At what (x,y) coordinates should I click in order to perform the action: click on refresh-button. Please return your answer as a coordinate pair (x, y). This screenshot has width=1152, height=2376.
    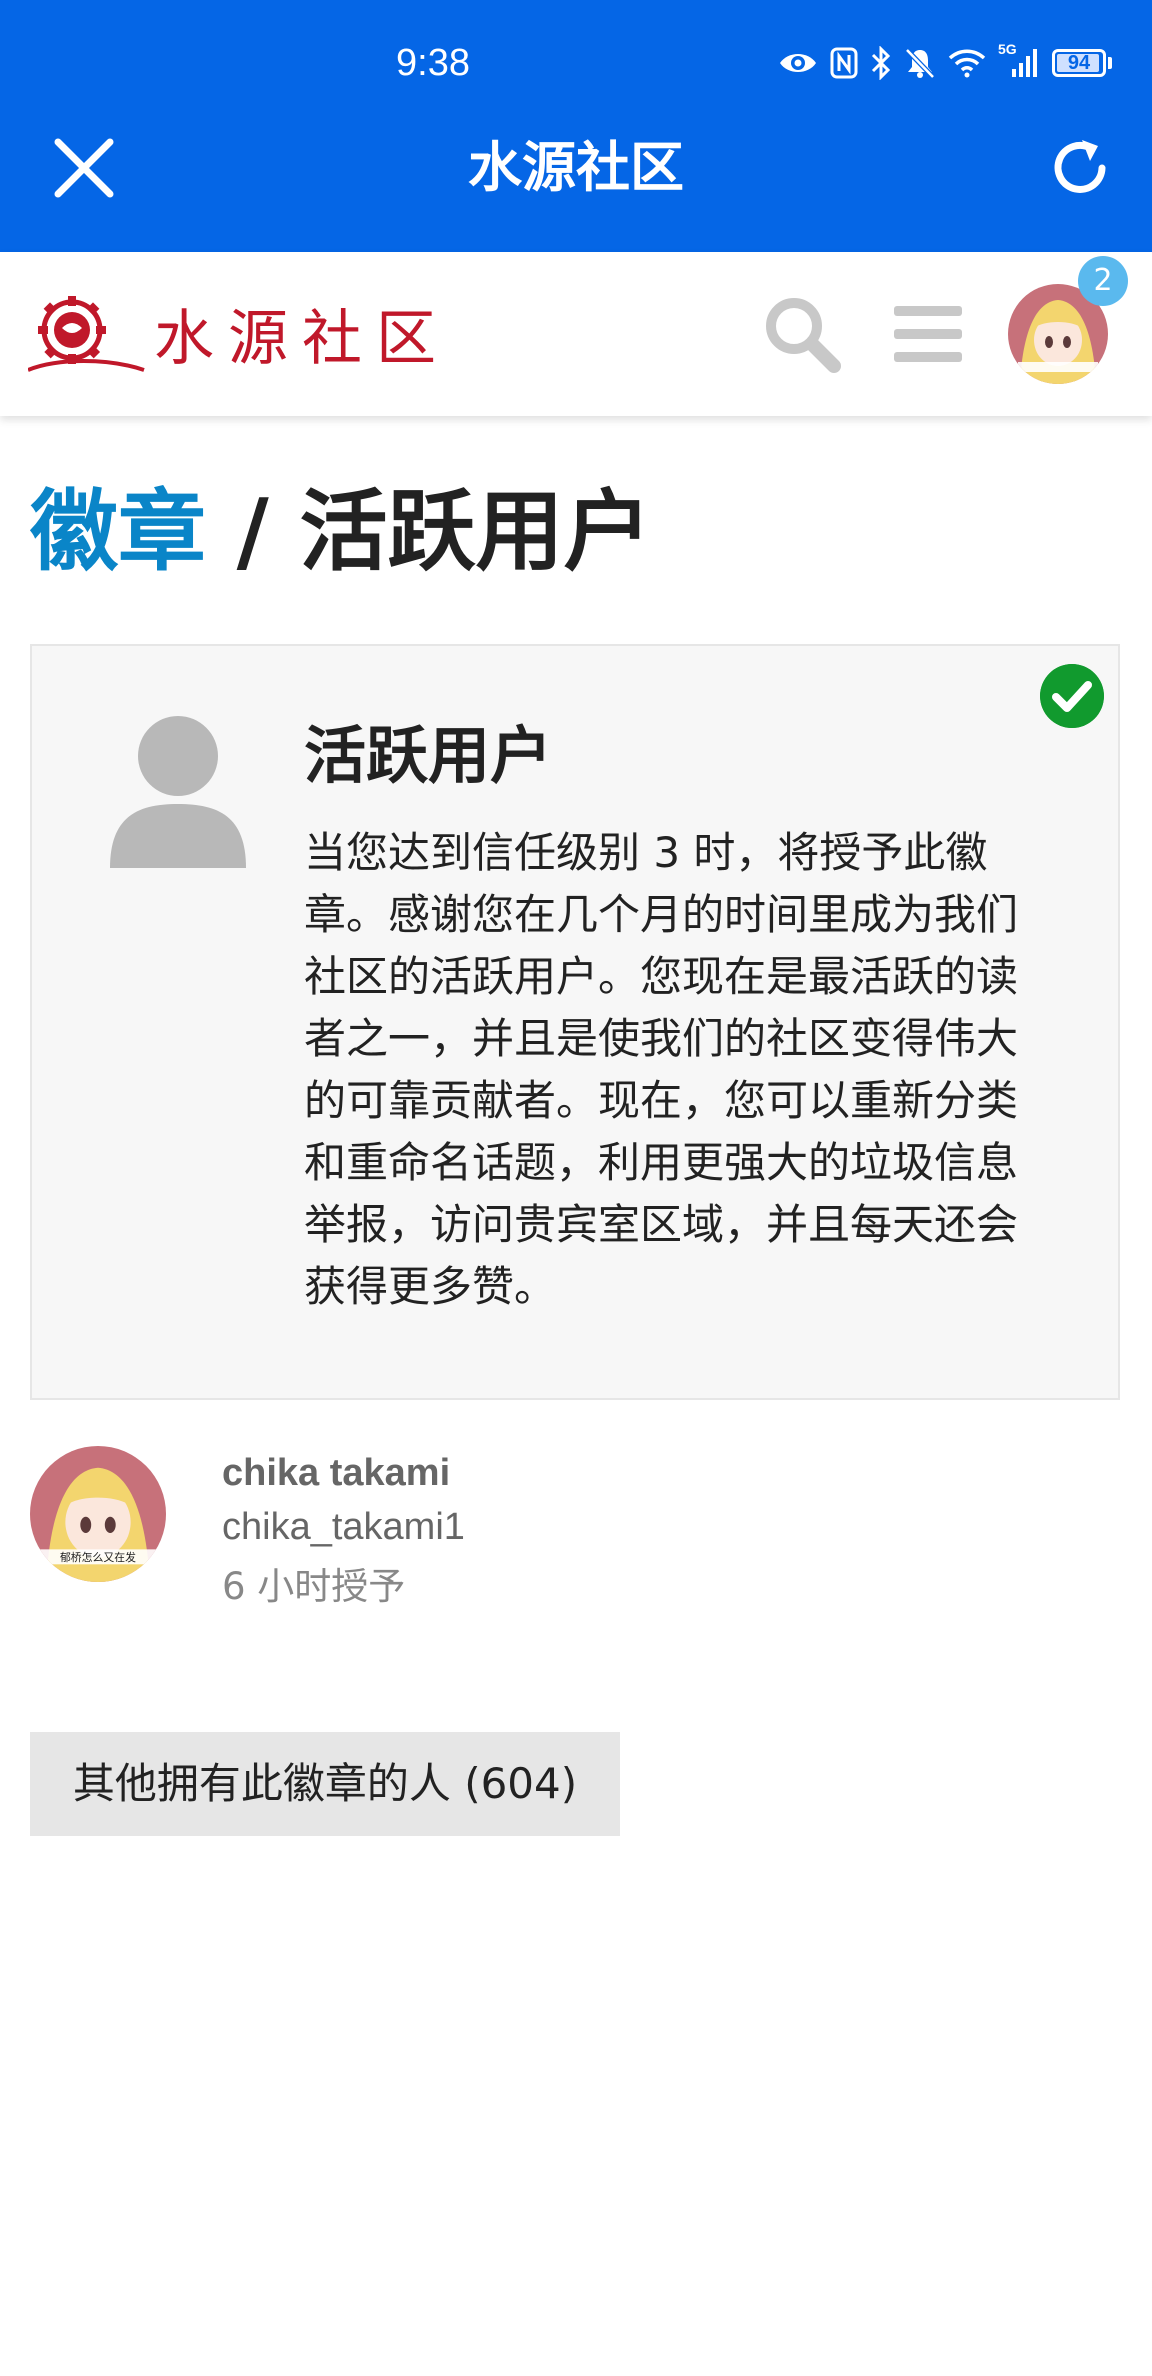
    Looking at the image, I should click on (1080, 168).